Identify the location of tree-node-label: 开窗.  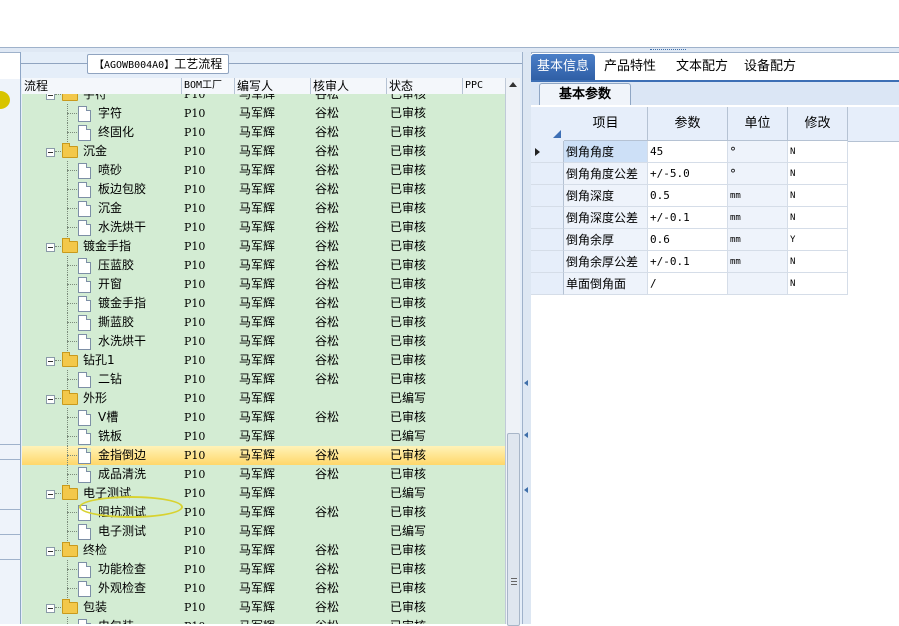
(110, 284).